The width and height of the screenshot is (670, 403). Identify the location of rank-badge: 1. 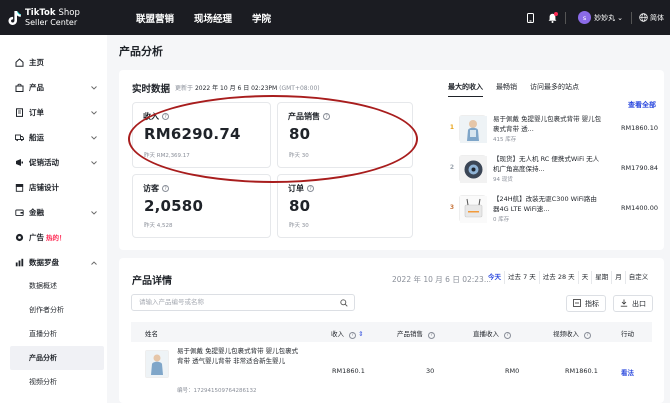
(452, 127).